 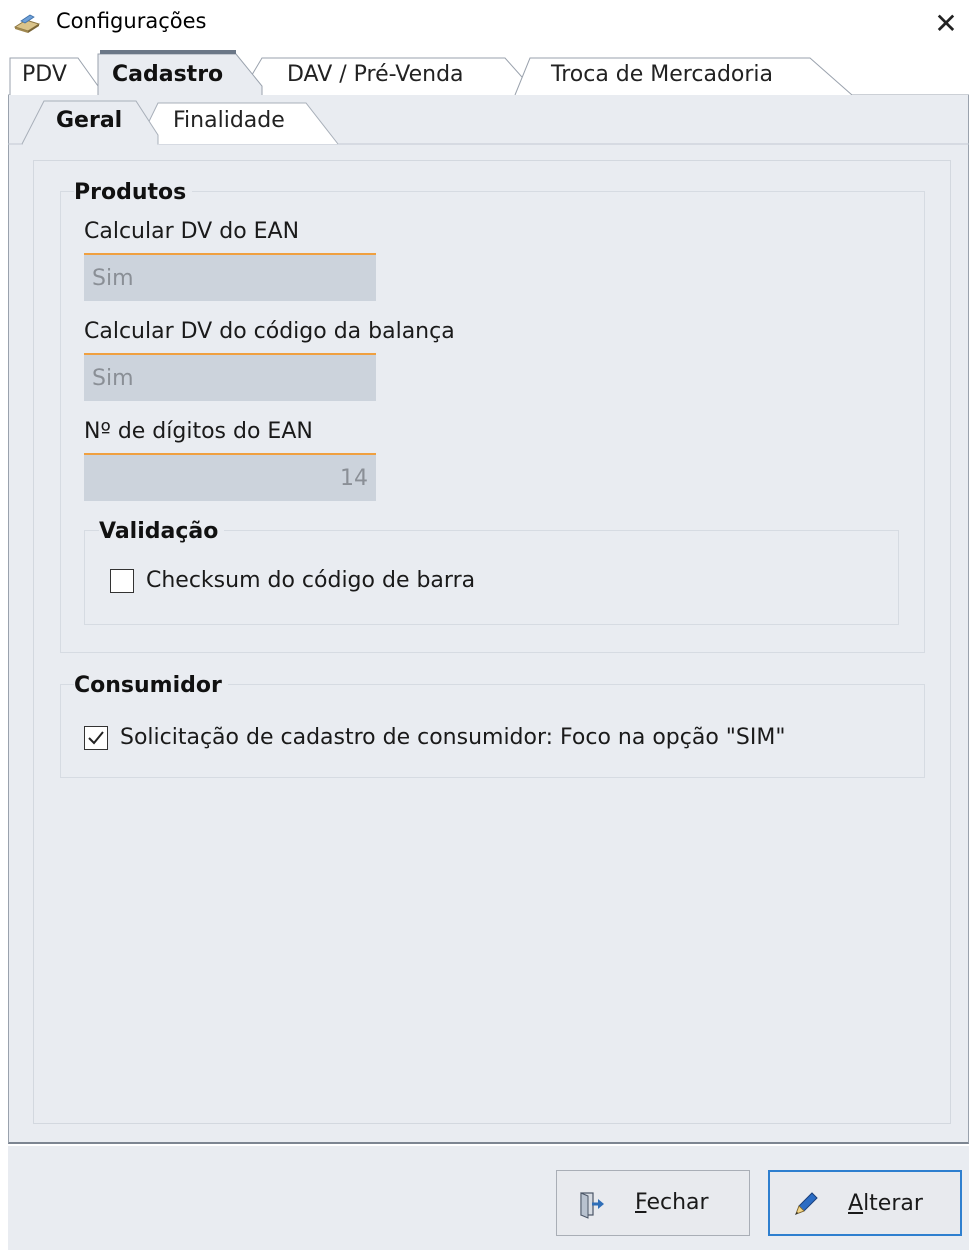 I want to click on sub-tab-strip: Geral Finalidade, so click(x=488, y=120).